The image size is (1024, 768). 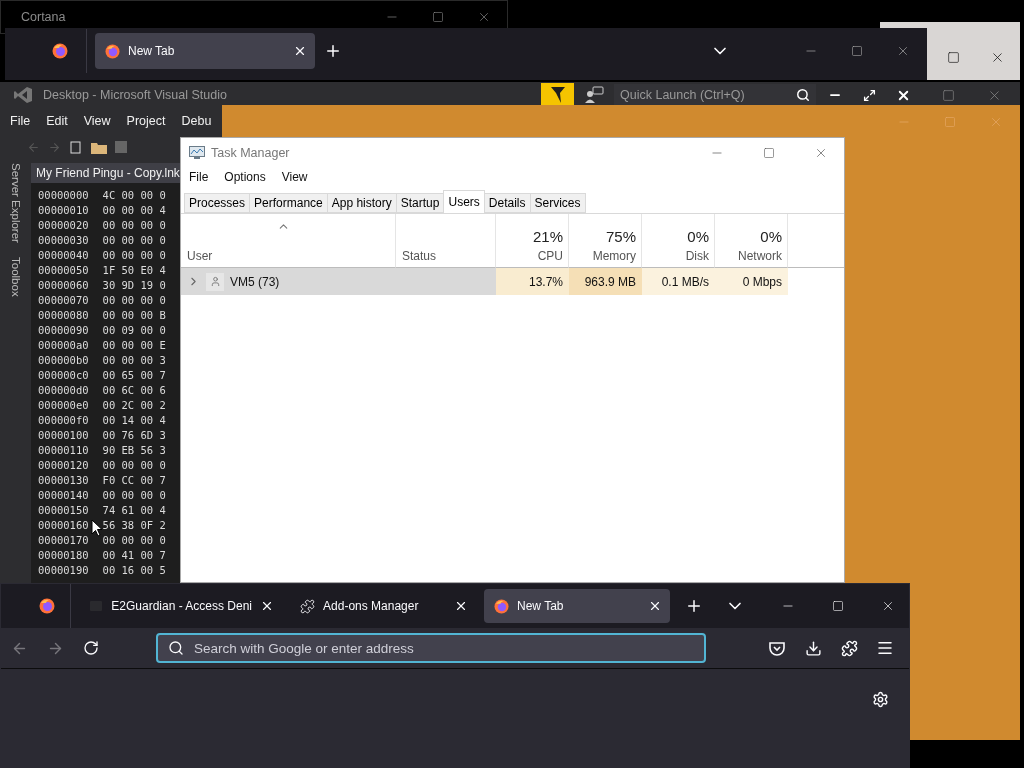 What do you see at coordinates (134, 524) in the screenshot?
I see `hex-bytes: 56 38 0F 2` at bounding box center [134, 524].